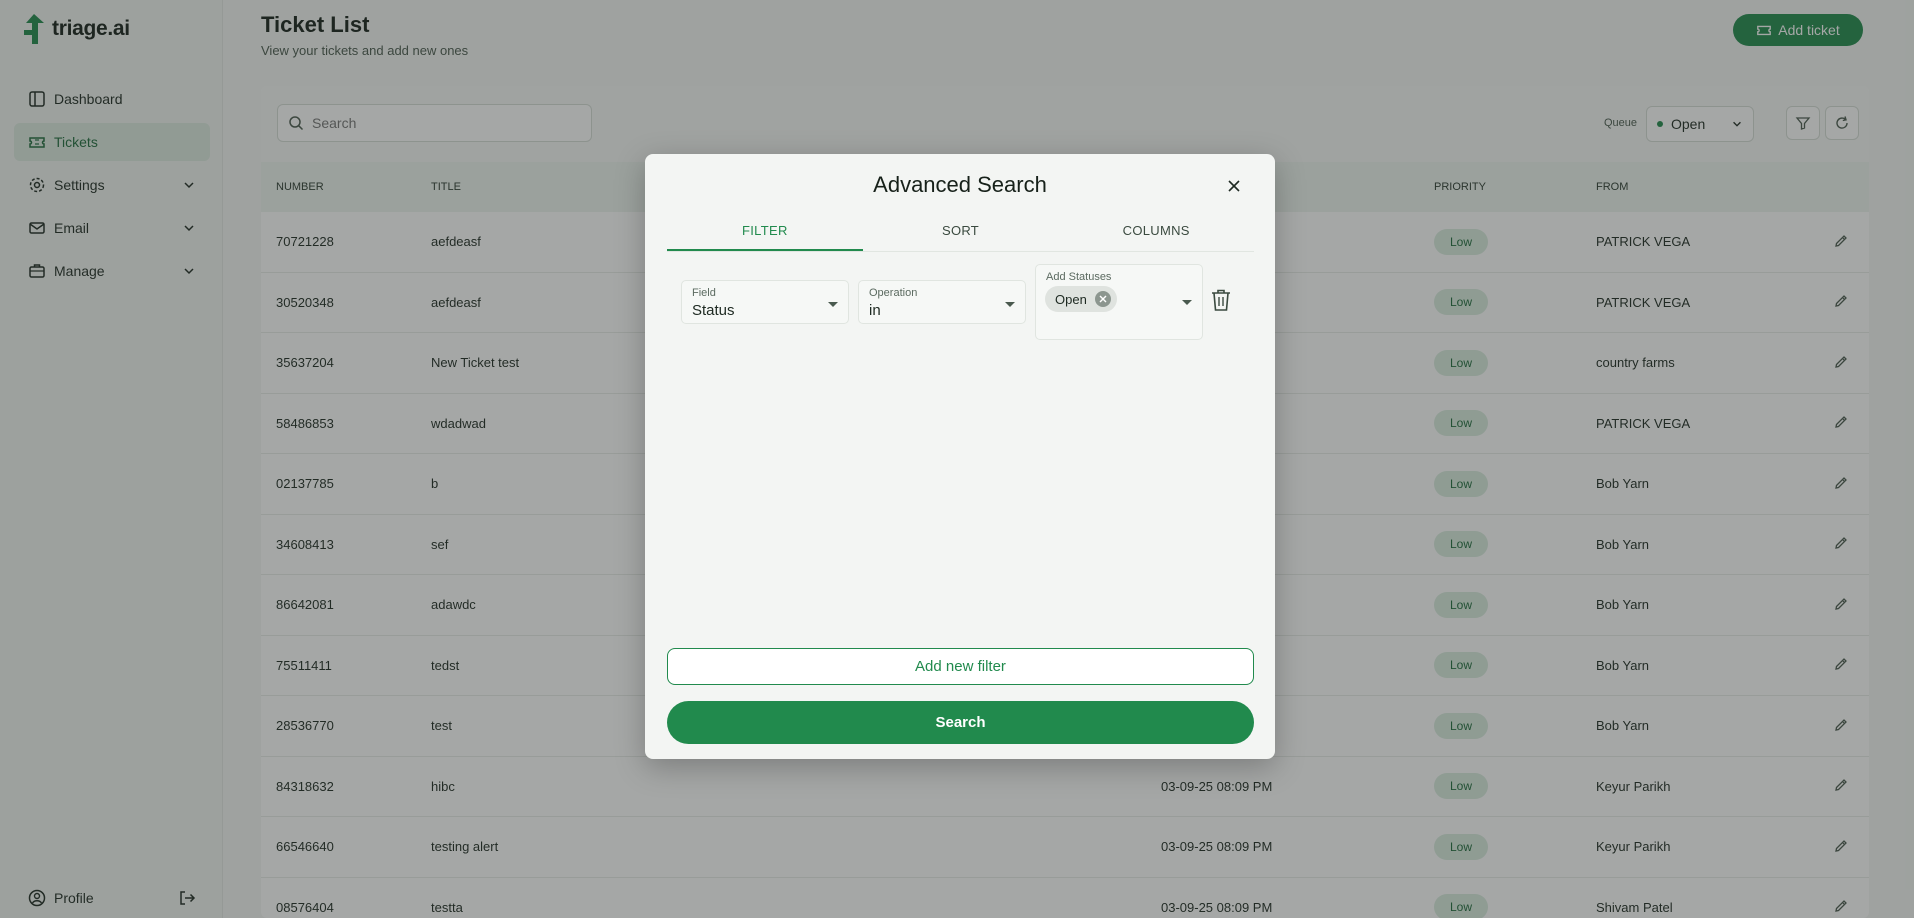  Describe the element at coordinates (765, 302) in the screenshot. I see `field-select: Field Status` at that location.